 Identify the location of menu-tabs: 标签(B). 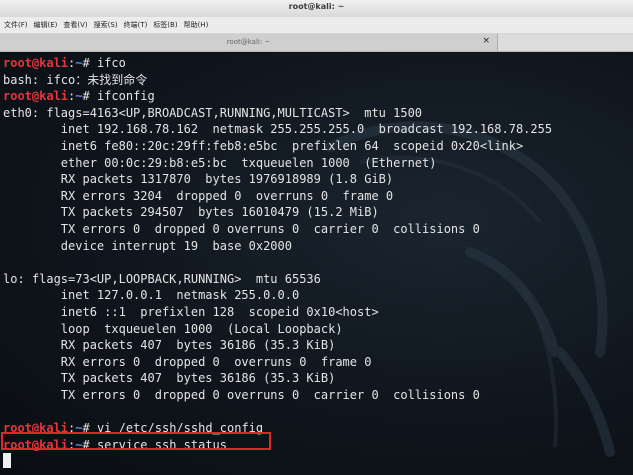
(165, 25).